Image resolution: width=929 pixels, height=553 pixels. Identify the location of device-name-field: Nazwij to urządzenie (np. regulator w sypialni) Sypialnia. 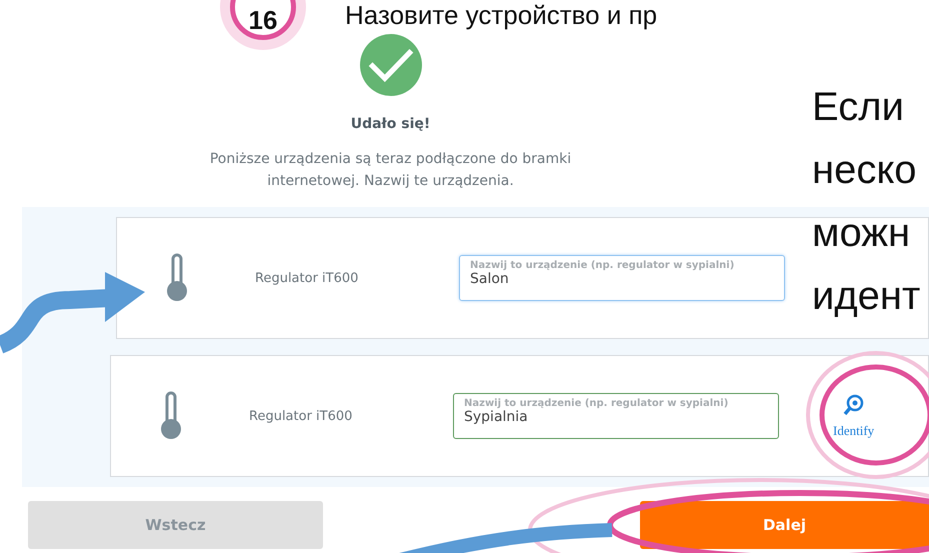
(616, 416).